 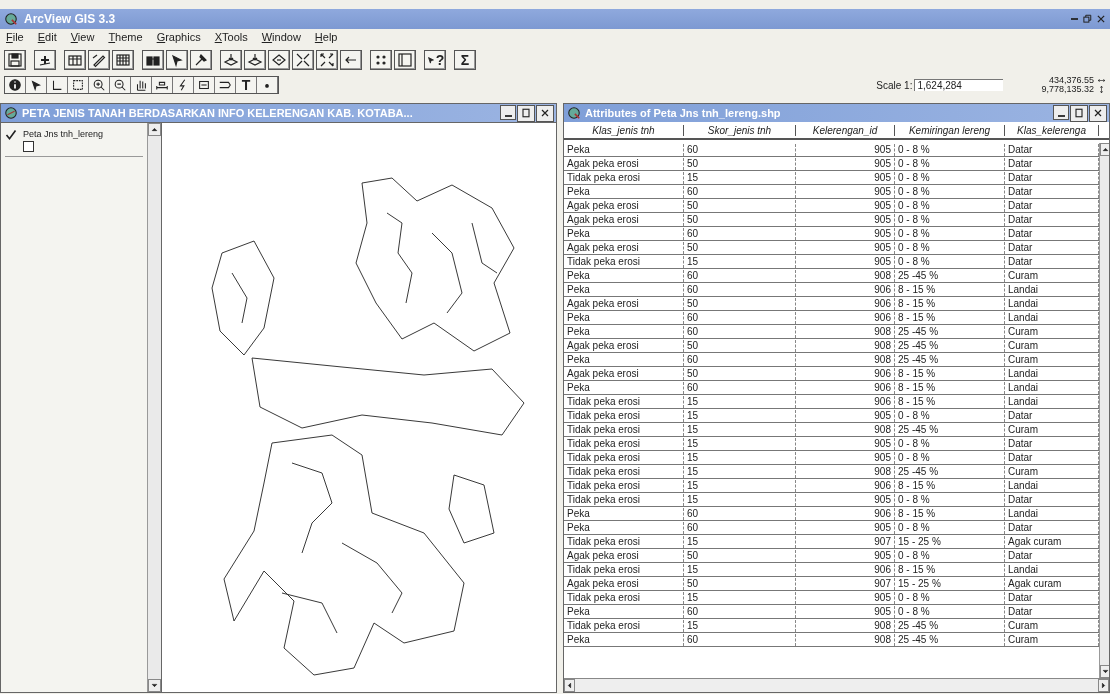 What do you see at coordinates (950, 130) in the screenshot?
I see `column-header: Kemiringan lereng` at bounding box center [950, 130].